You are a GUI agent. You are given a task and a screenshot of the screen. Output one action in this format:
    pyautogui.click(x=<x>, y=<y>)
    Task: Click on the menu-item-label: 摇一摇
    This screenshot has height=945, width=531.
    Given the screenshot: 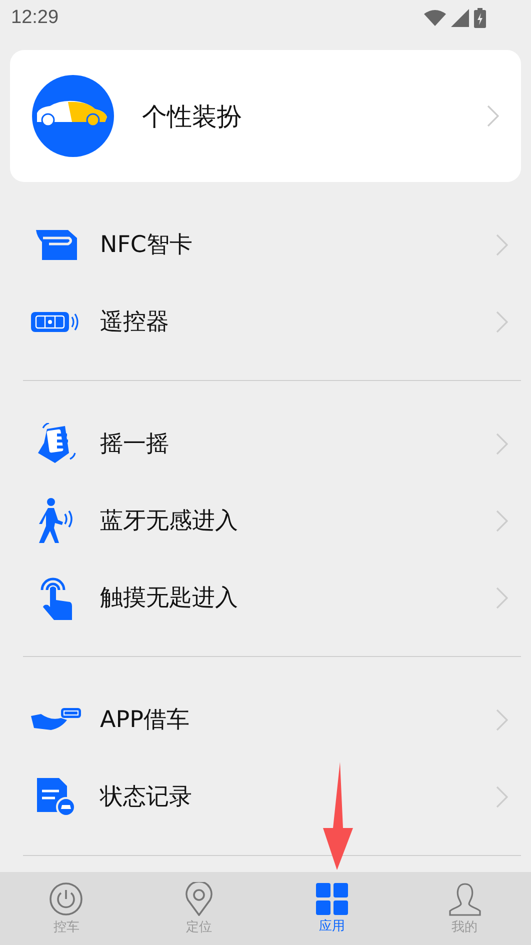 What is the action you would take?
    pyautogui.click(x=135, y=444)
    